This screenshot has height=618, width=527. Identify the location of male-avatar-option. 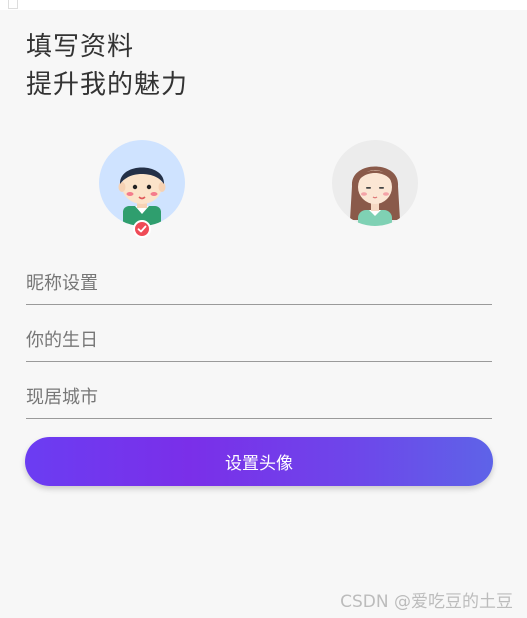
(142, 183).